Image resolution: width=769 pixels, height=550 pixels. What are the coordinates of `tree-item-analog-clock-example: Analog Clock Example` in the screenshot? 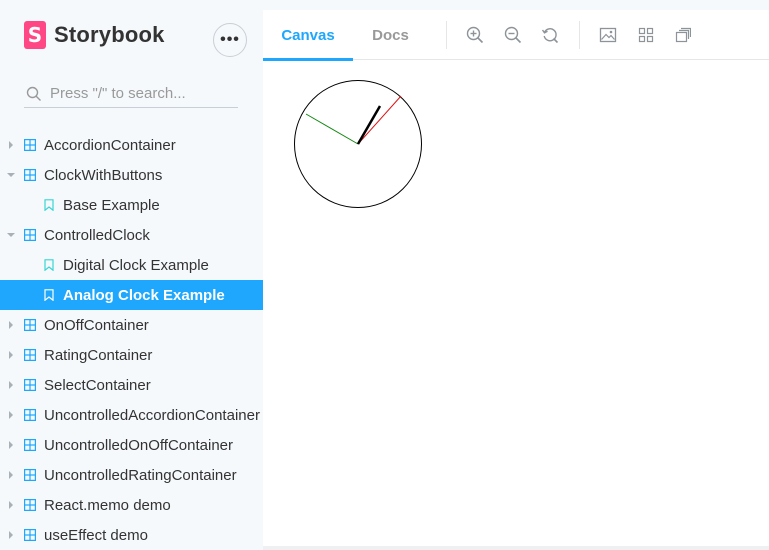 It's located at (131, 295).